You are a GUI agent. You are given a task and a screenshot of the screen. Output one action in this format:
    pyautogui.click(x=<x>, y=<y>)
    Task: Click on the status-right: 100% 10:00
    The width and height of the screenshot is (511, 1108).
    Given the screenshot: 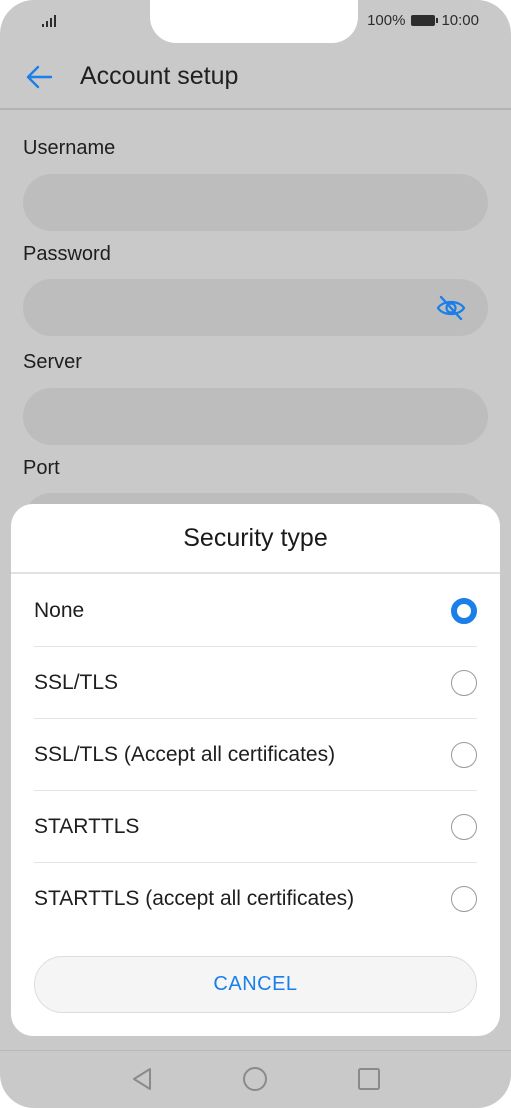 What is the action you would take?
    pyautogui.click(x=423, y=20)
    